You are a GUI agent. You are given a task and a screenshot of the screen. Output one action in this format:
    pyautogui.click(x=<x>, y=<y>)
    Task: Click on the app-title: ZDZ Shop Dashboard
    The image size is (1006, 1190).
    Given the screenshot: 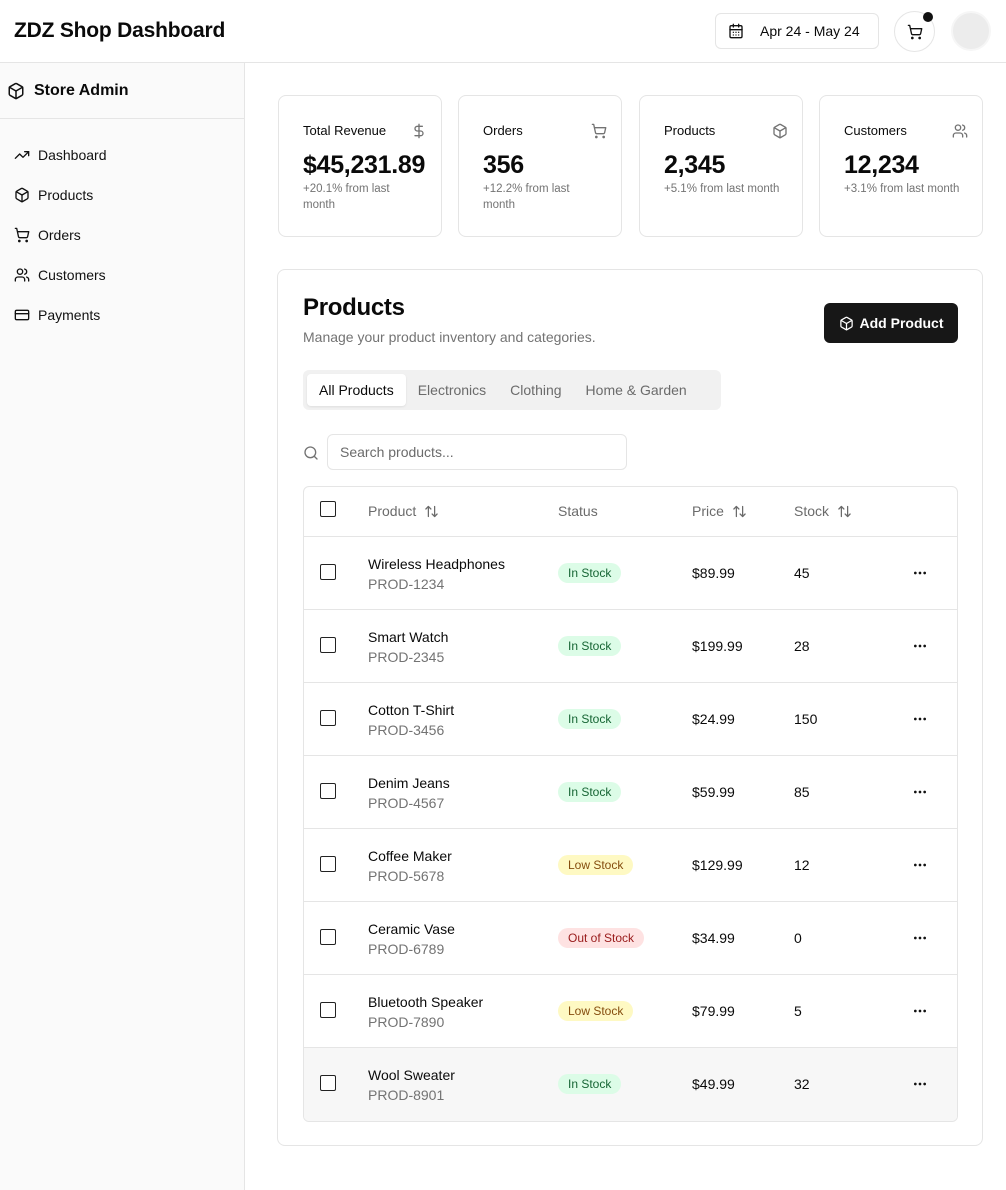 What is the action you would take?
    pyautogui.click(x=120, y=30)
    